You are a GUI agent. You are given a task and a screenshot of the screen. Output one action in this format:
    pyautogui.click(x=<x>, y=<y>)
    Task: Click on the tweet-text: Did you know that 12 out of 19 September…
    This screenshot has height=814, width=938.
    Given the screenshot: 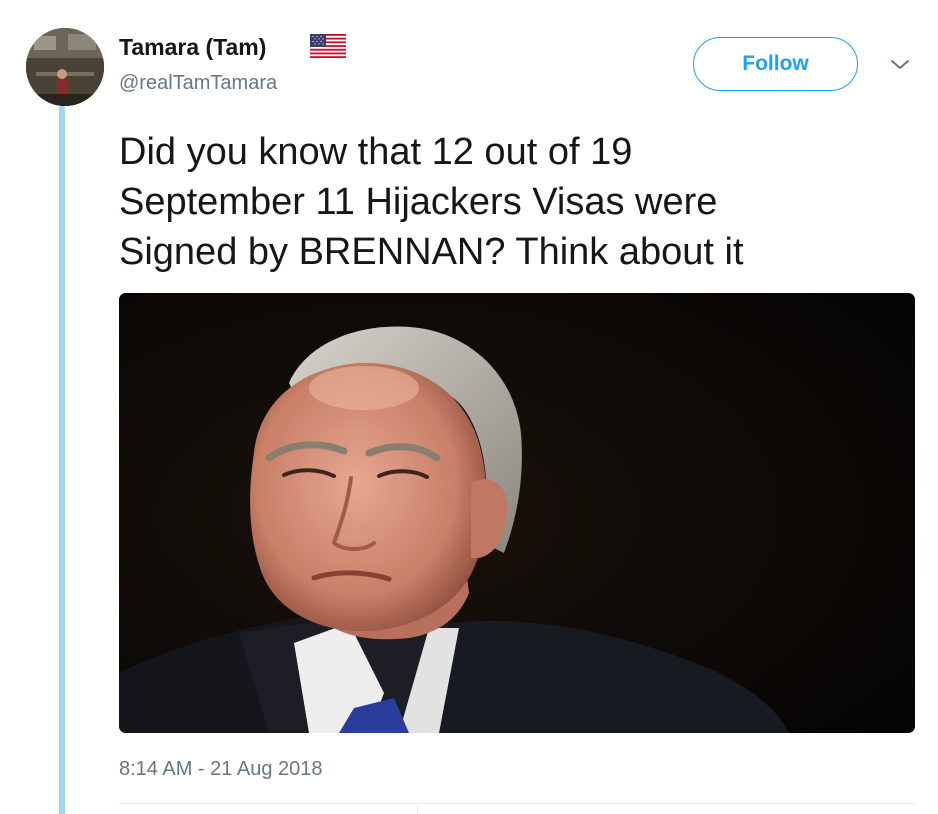 What is the action you would take?
    pyautogui.click(x=431, y=202)
    